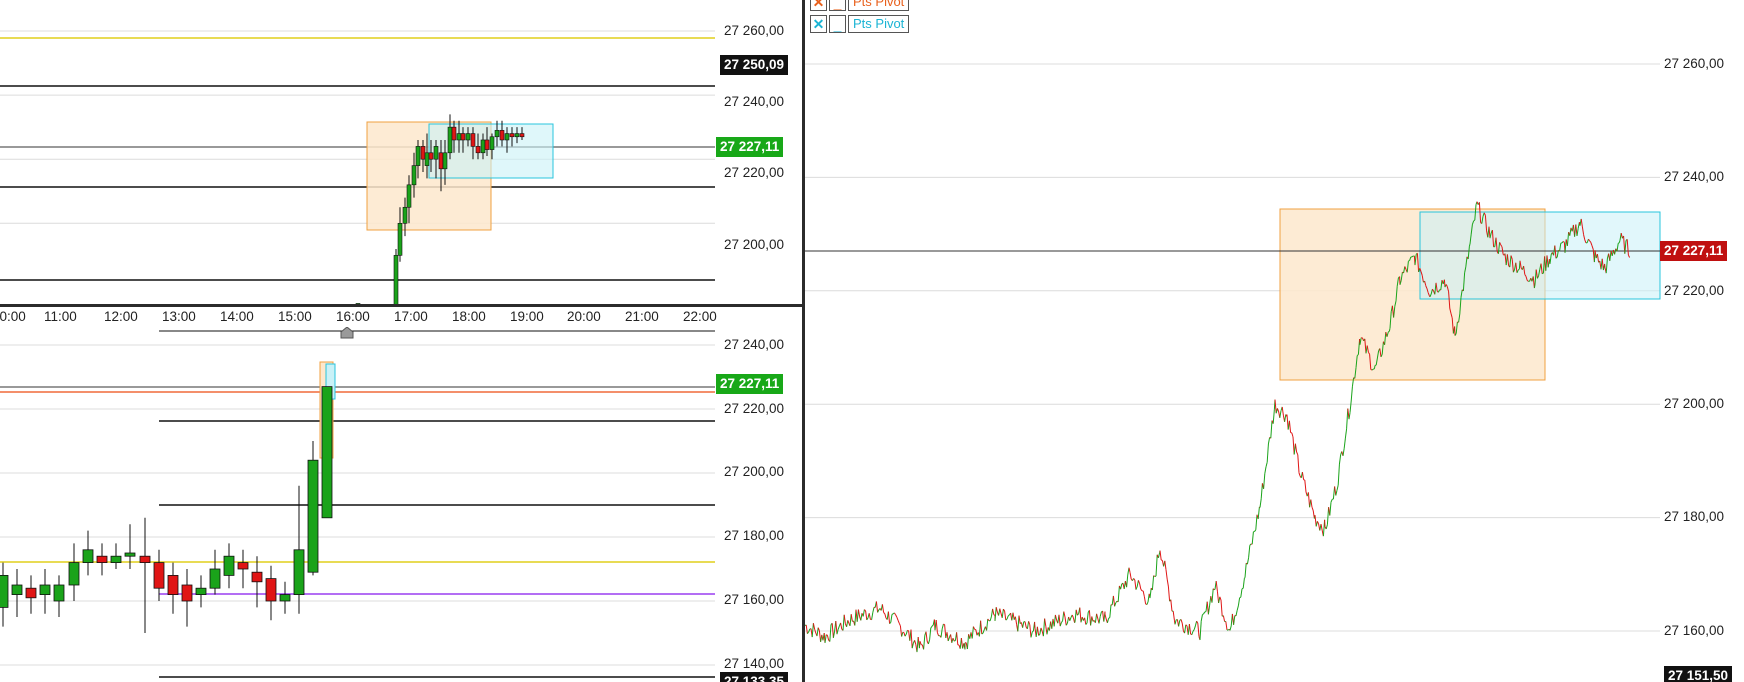 Image resolution: width=1744 pixels, height=682 pixels. I want to click on price-tick-label: 27 200,00, so click(754, 244).